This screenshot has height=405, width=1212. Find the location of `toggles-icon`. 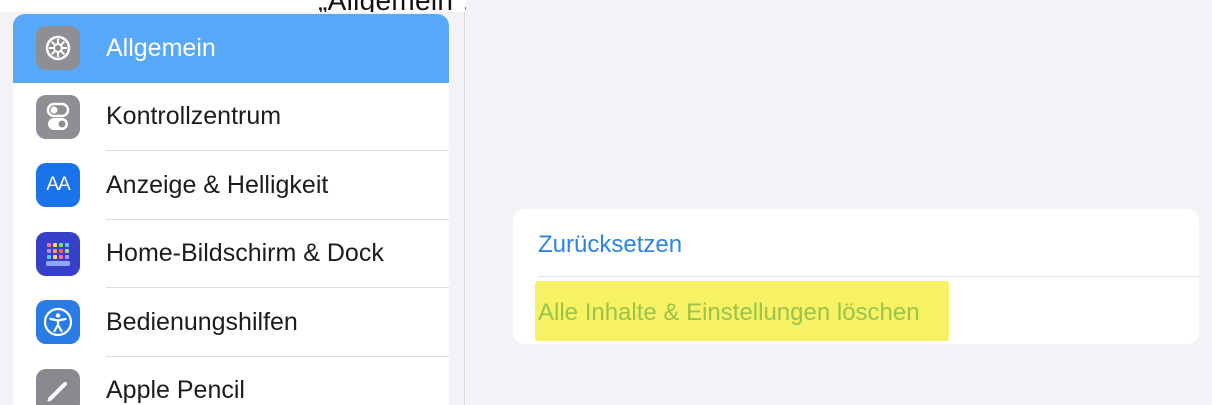

toggles-icon is located at coordinates (58, 116).